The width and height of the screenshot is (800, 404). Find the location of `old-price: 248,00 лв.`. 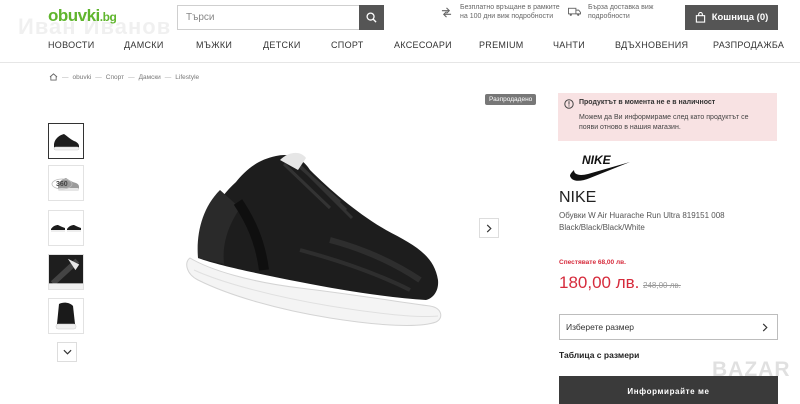

old-price: 248,00 лв. is located at coordinates (662, 285).